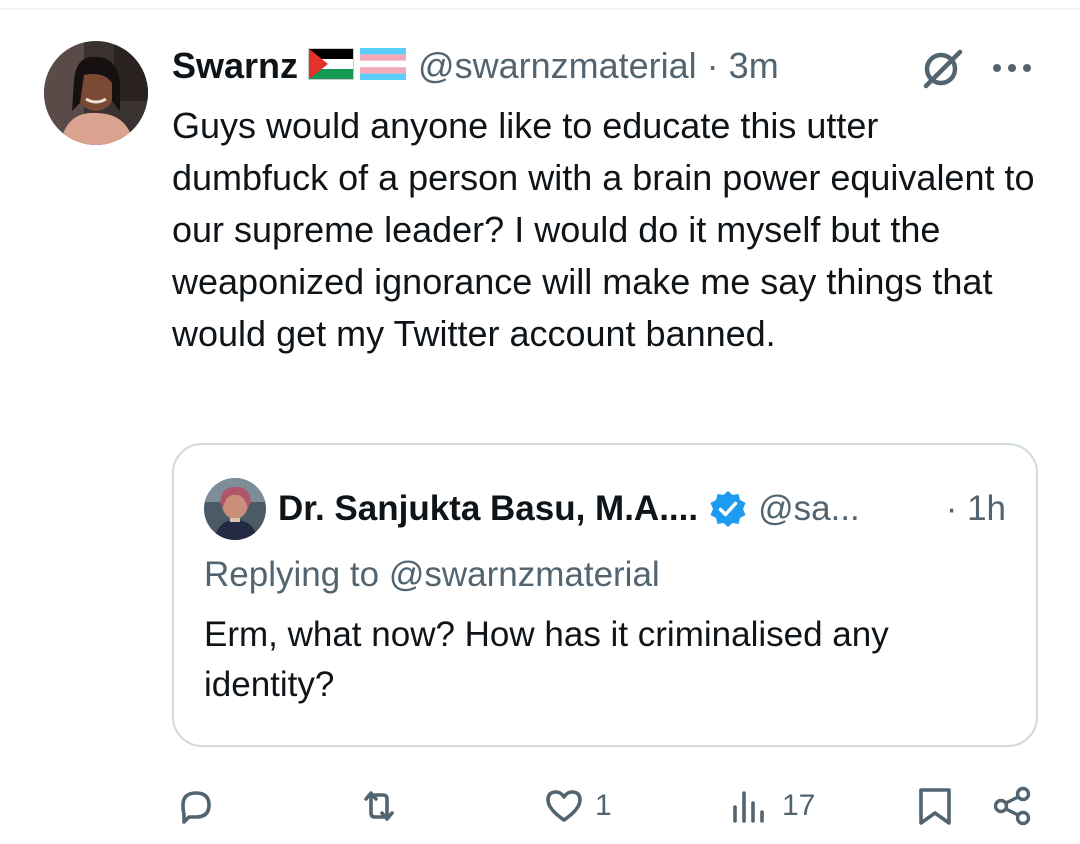  What do you see at coordinates (942, 68) in the screenshot?
I see `grok-icon` at bounding box center [942, 68].